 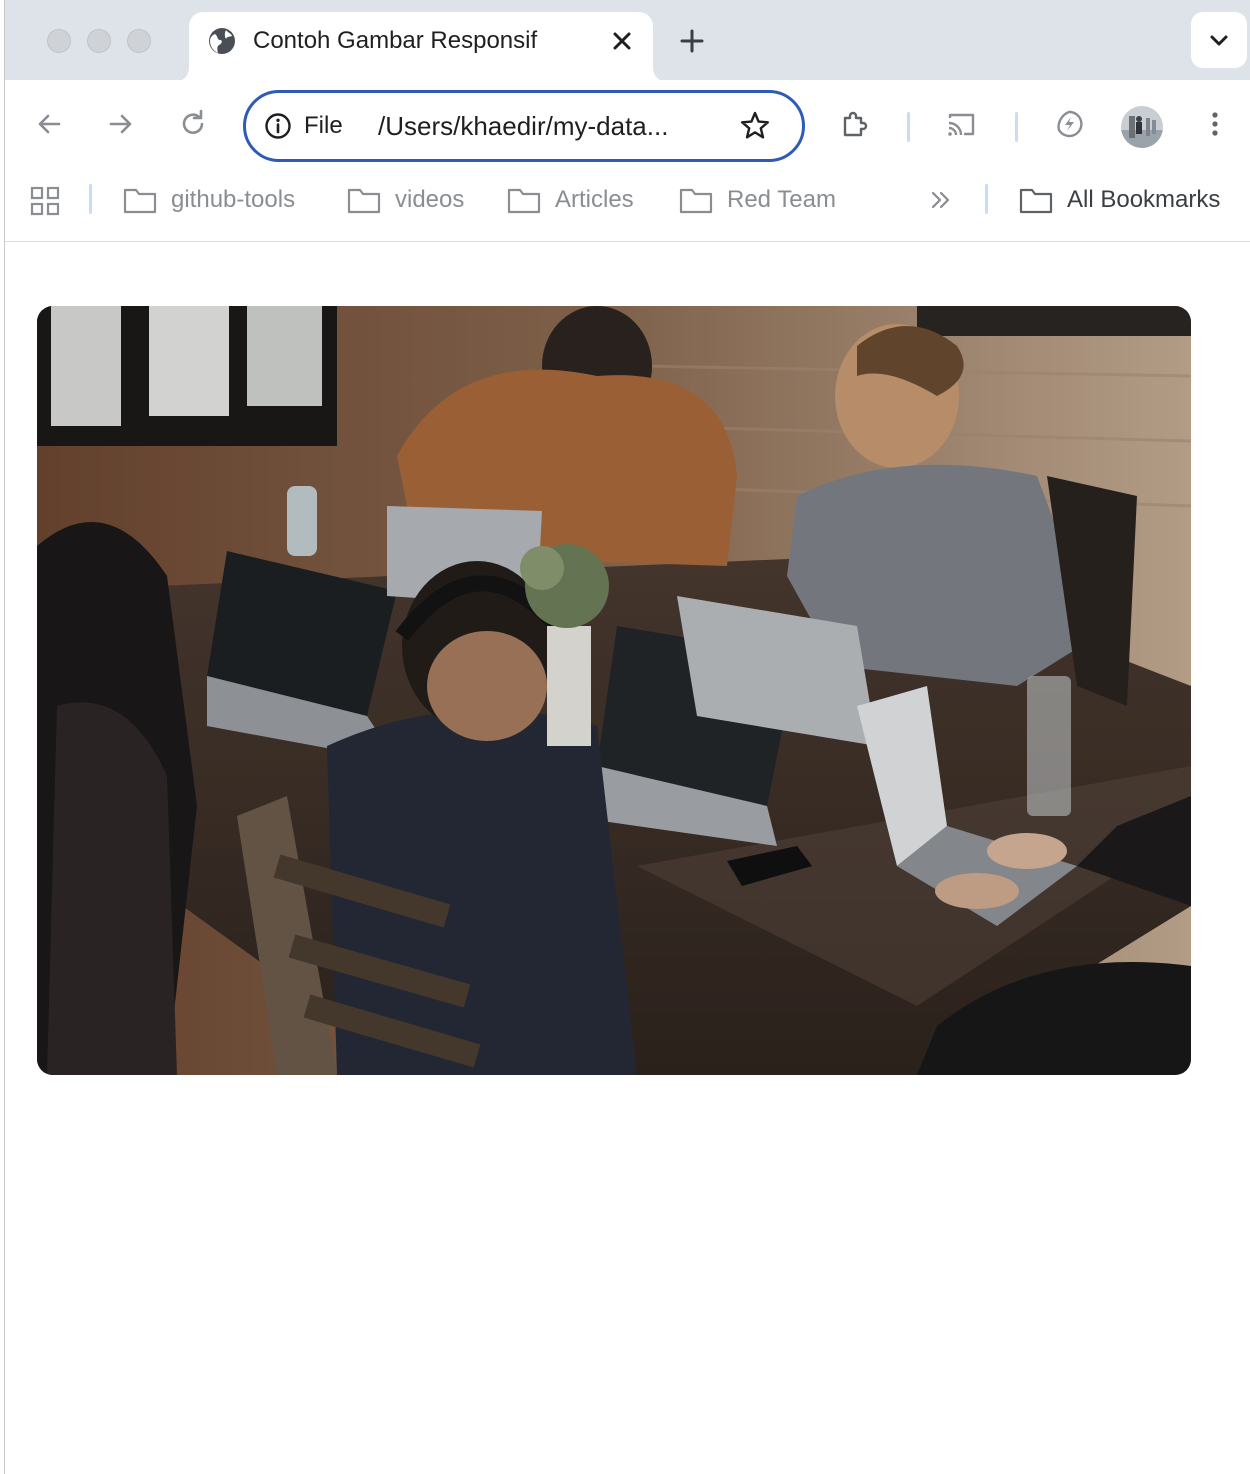 I want to click on close-window-button, so click(x=59, y=41).